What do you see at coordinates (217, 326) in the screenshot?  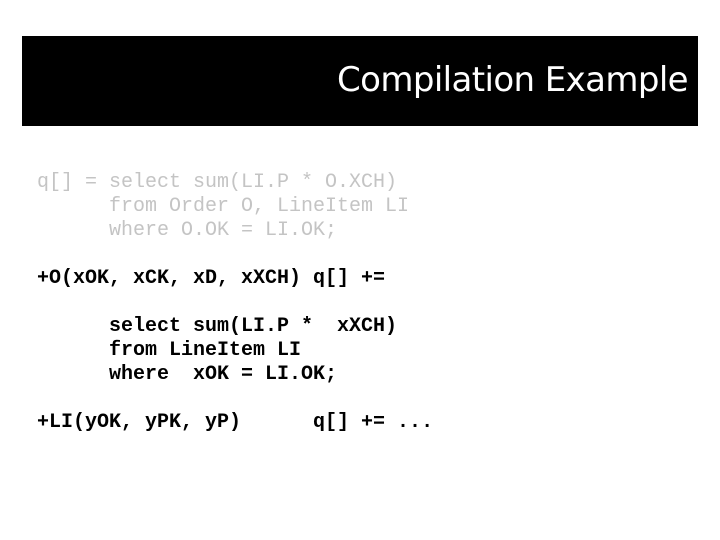 I see `order-trigger-select: select sum(LI.P * xXCH)` at bounding box center [217, 326].